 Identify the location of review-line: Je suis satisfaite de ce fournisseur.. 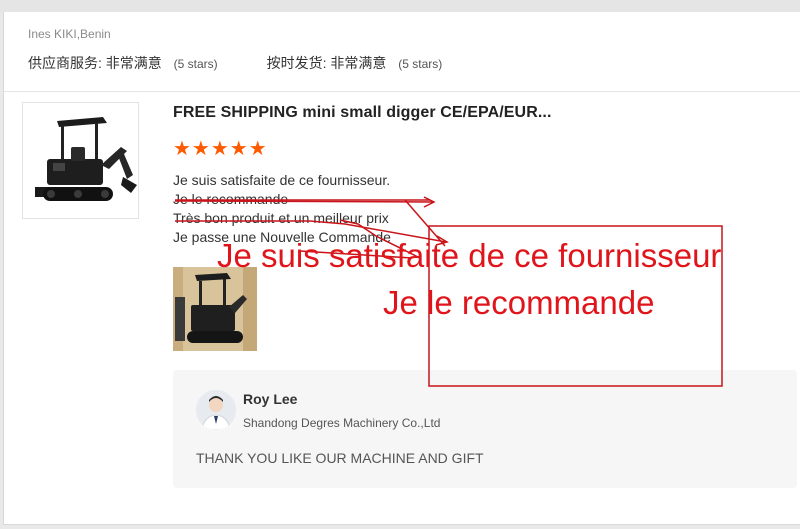
(282, 180).